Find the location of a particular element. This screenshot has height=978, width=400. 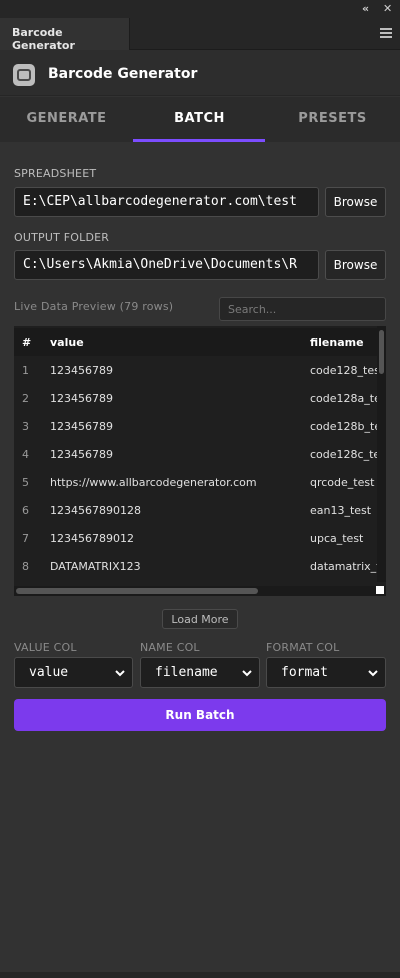

row-index: 1 is located at coordinates (25, 370).